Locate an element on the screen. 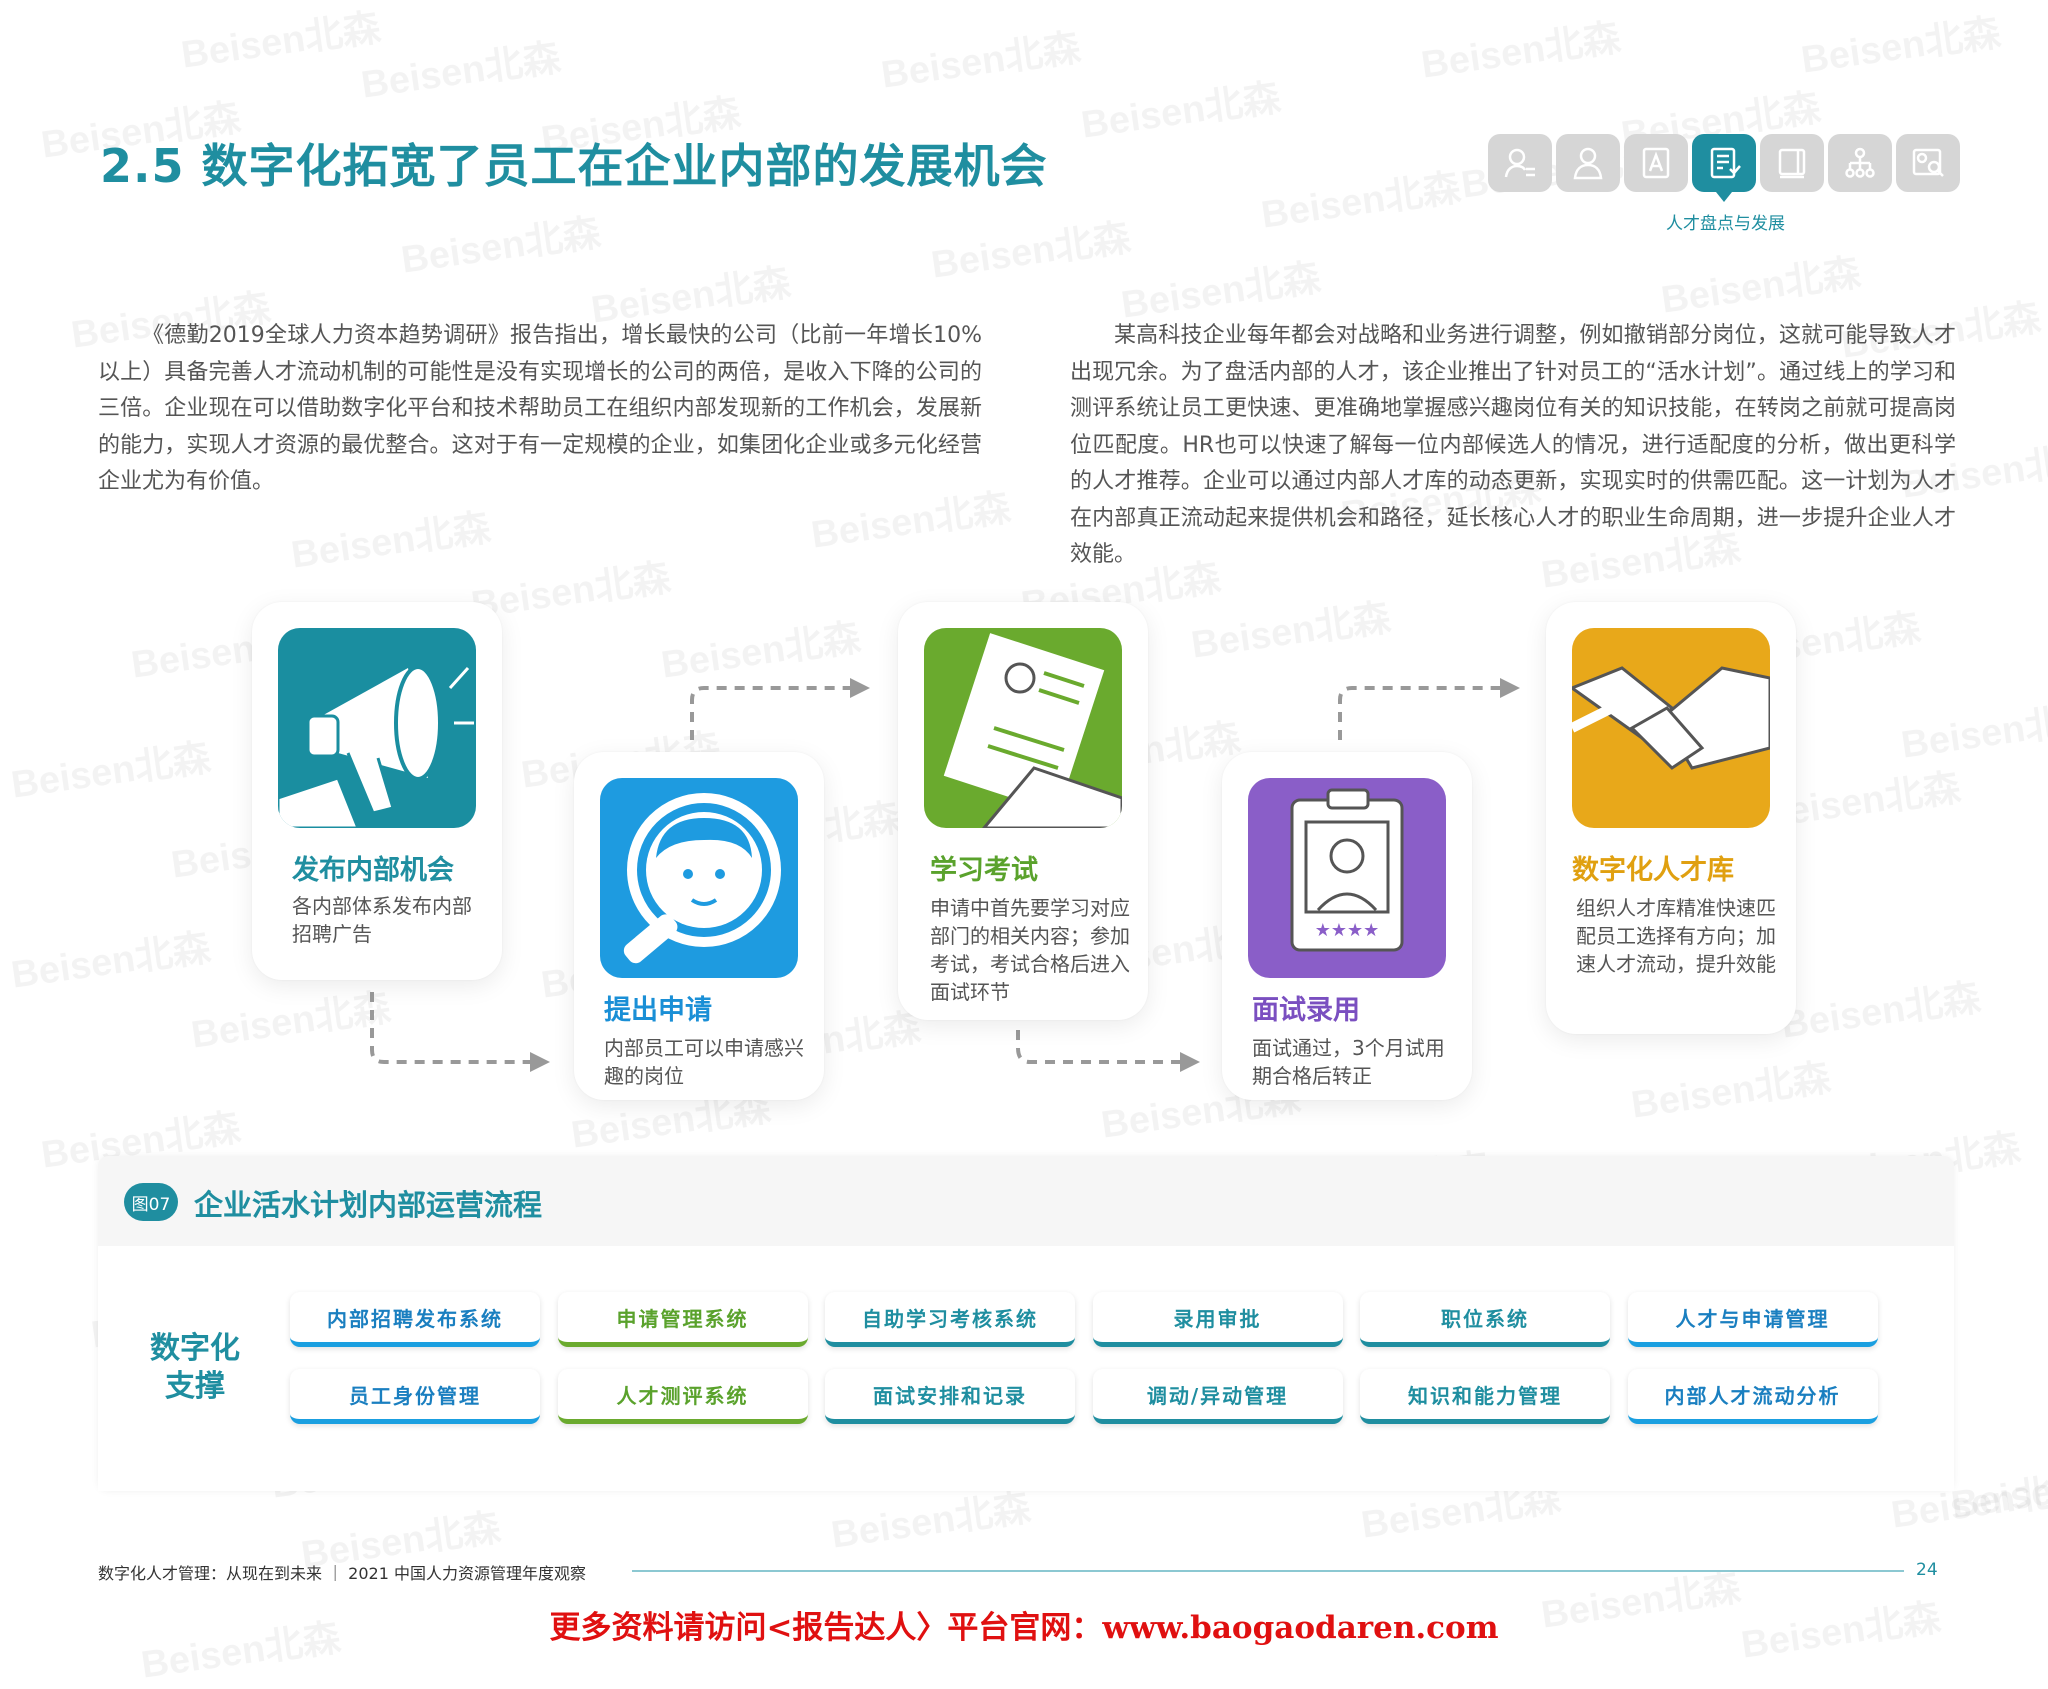 Image resolution: width=2048 pixels, height=1689 pixels. step-desc: 面试通过，3个月试用期合格后转正 is located at coordinates (1348, 1062).